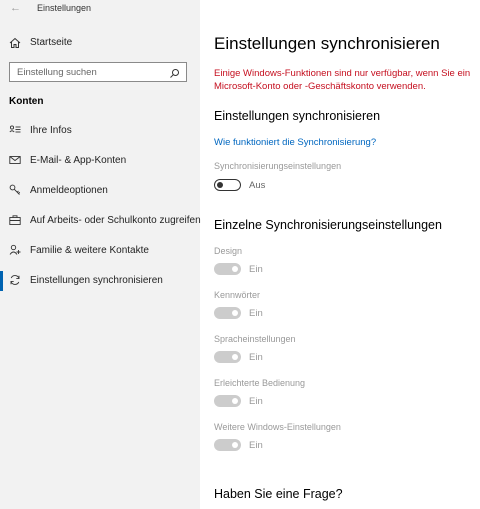 Image resolution: width=480 pixels, height=509 pixels. Describe the element at coordinates (297, 116) in the screenshot. I see `sync-heading: Einstellungen synchronisieren` at that location.